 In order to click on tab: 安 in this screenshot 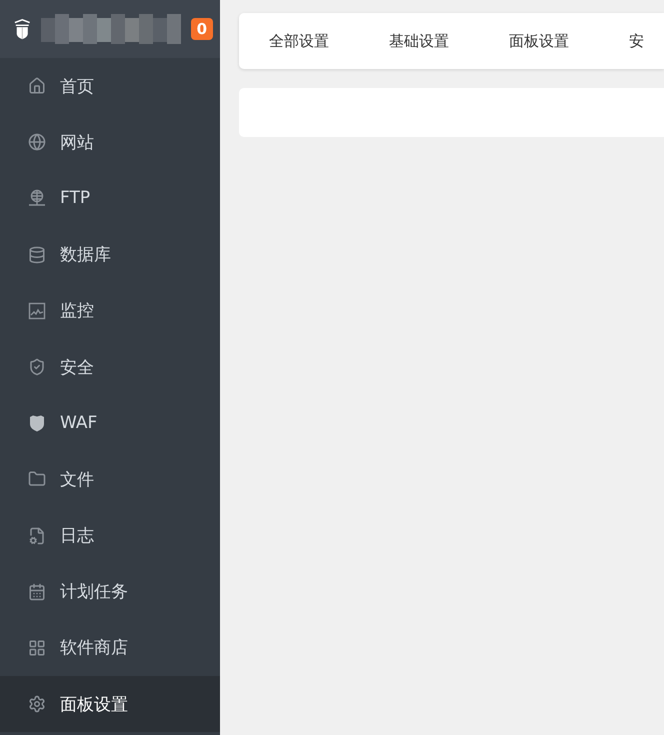, I will do `click(636, 41)`.